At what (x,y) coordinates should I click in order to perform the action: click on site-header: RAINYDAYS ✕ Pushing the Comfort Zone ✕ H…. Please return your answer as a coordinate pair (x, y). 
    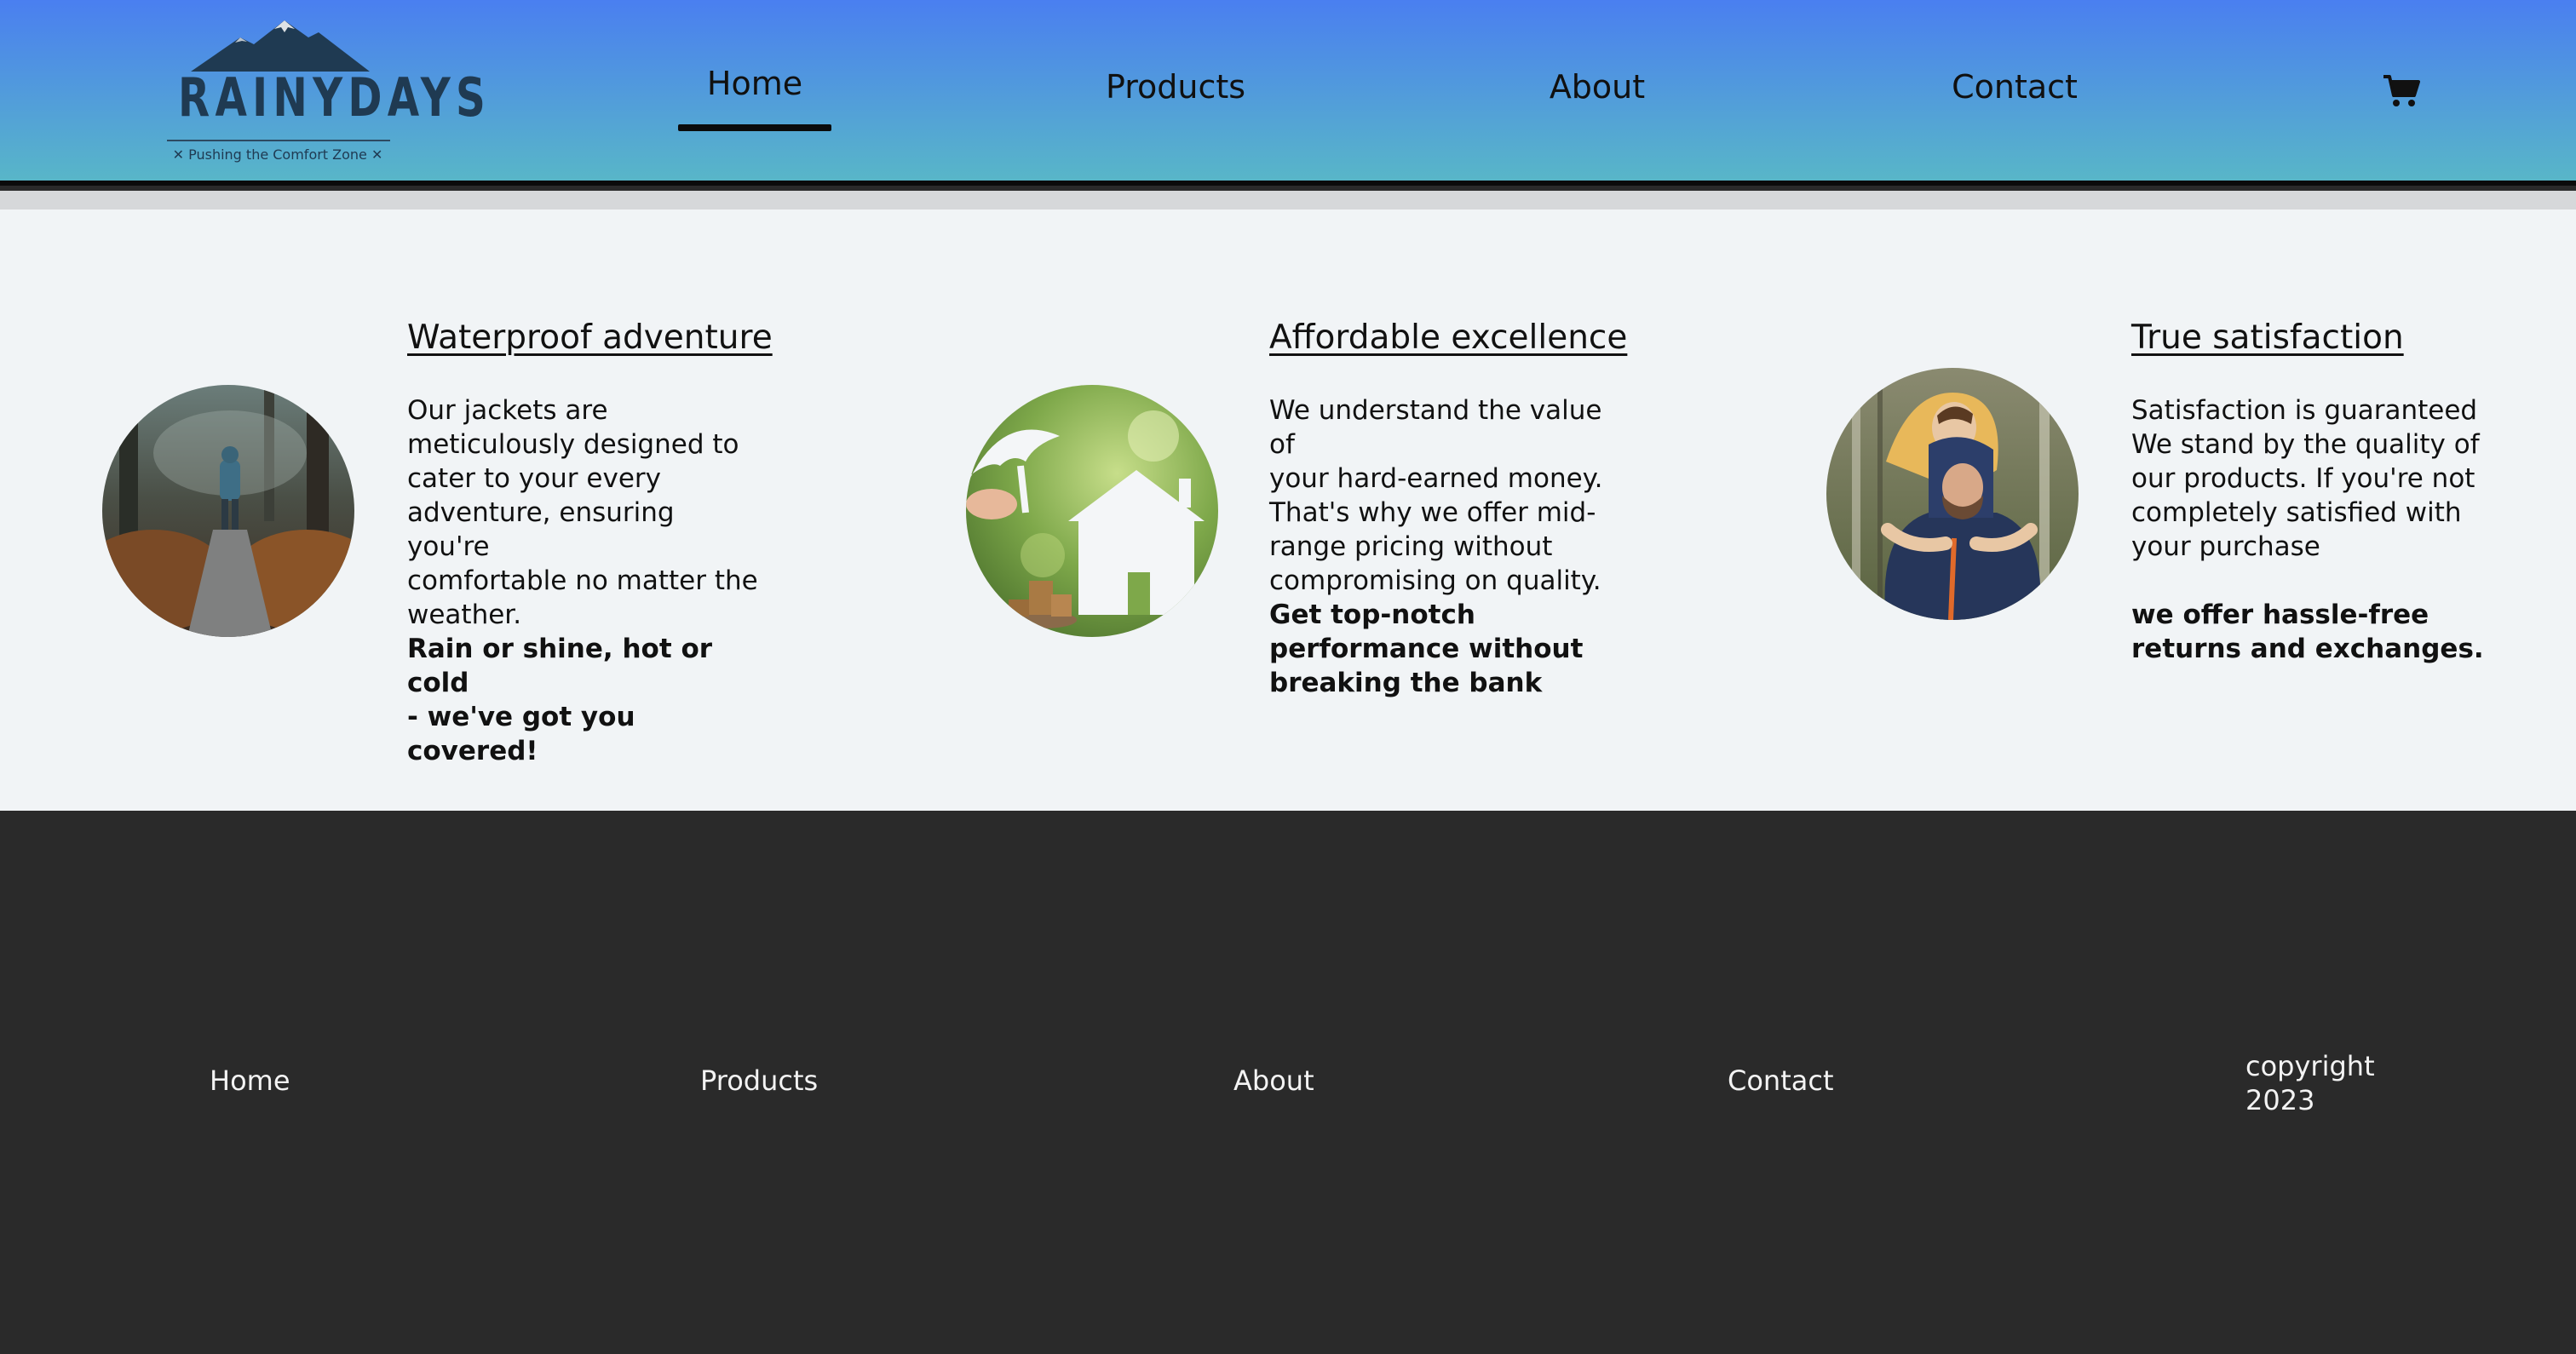
    Looking at the image, I should click on (1288, 93).